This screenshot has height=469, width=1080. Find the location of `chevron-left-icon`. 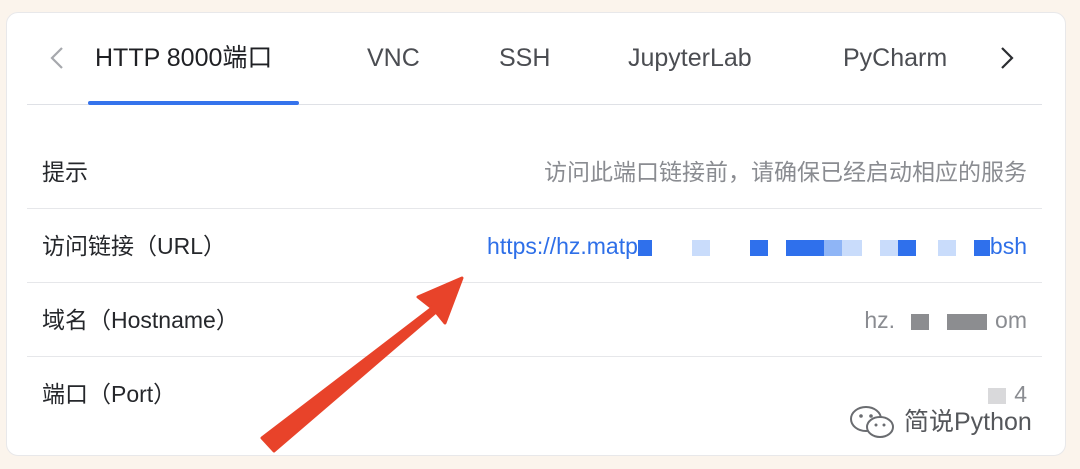

chevron-left-icon is located at coordinates (57, 58).